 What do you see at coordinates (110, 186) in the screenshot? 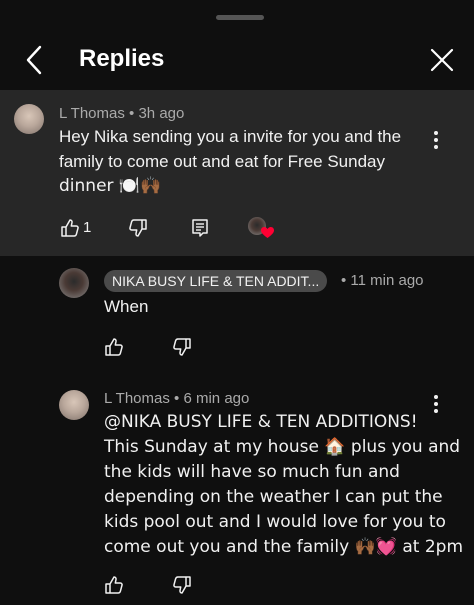
I see `comment-line: dinner 🍽️🙌🏾` at bounding box center [110, 186].